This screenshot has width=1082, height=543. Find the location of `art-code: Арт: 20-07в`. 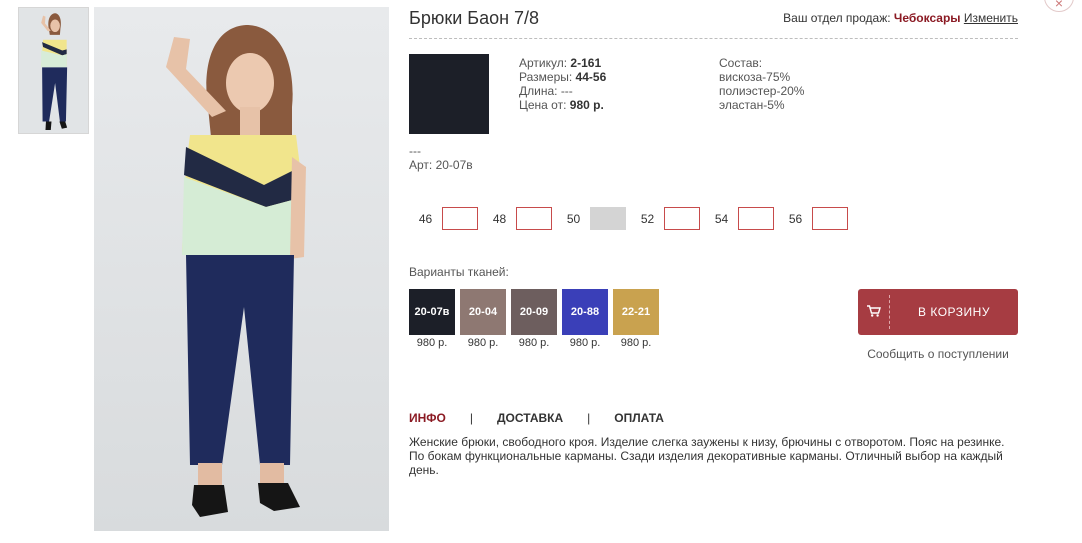

art-code: Арт: 20-07в is located at coordinates (441, 165).